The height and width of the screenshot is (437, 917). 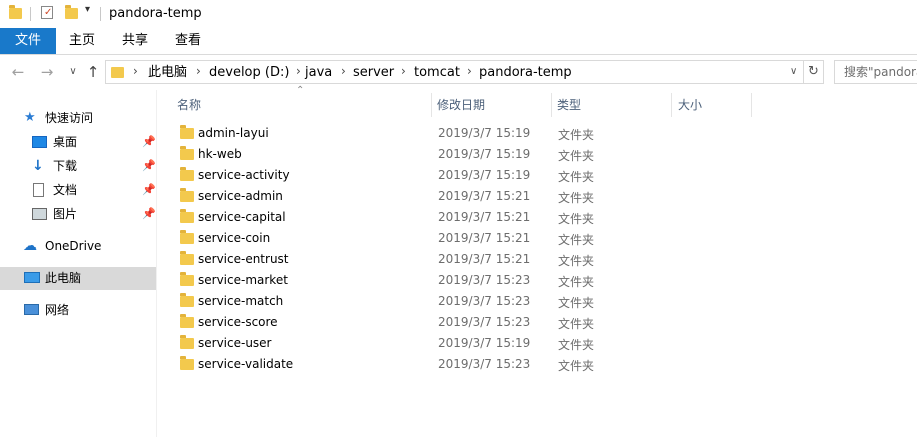 I want to click on sidebar-item-label: 下载, so click(x=65, y=166).